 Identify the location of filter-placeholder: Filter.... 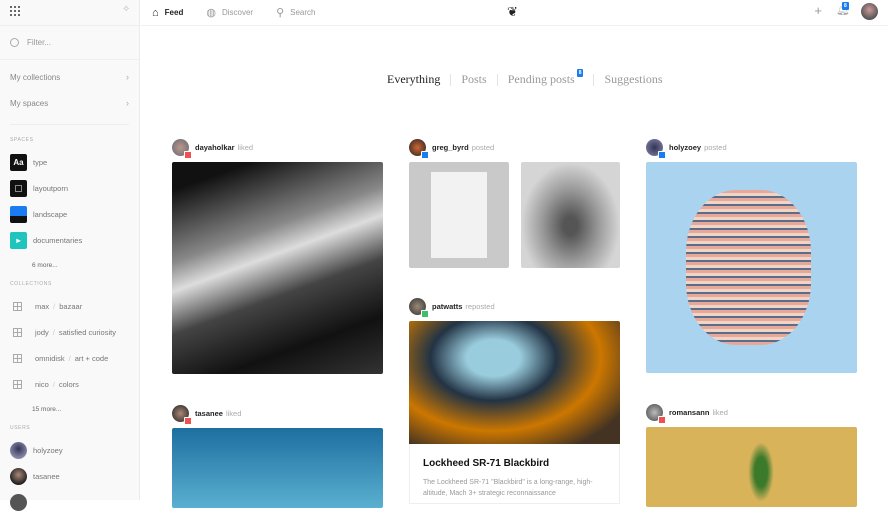
(39, 42).